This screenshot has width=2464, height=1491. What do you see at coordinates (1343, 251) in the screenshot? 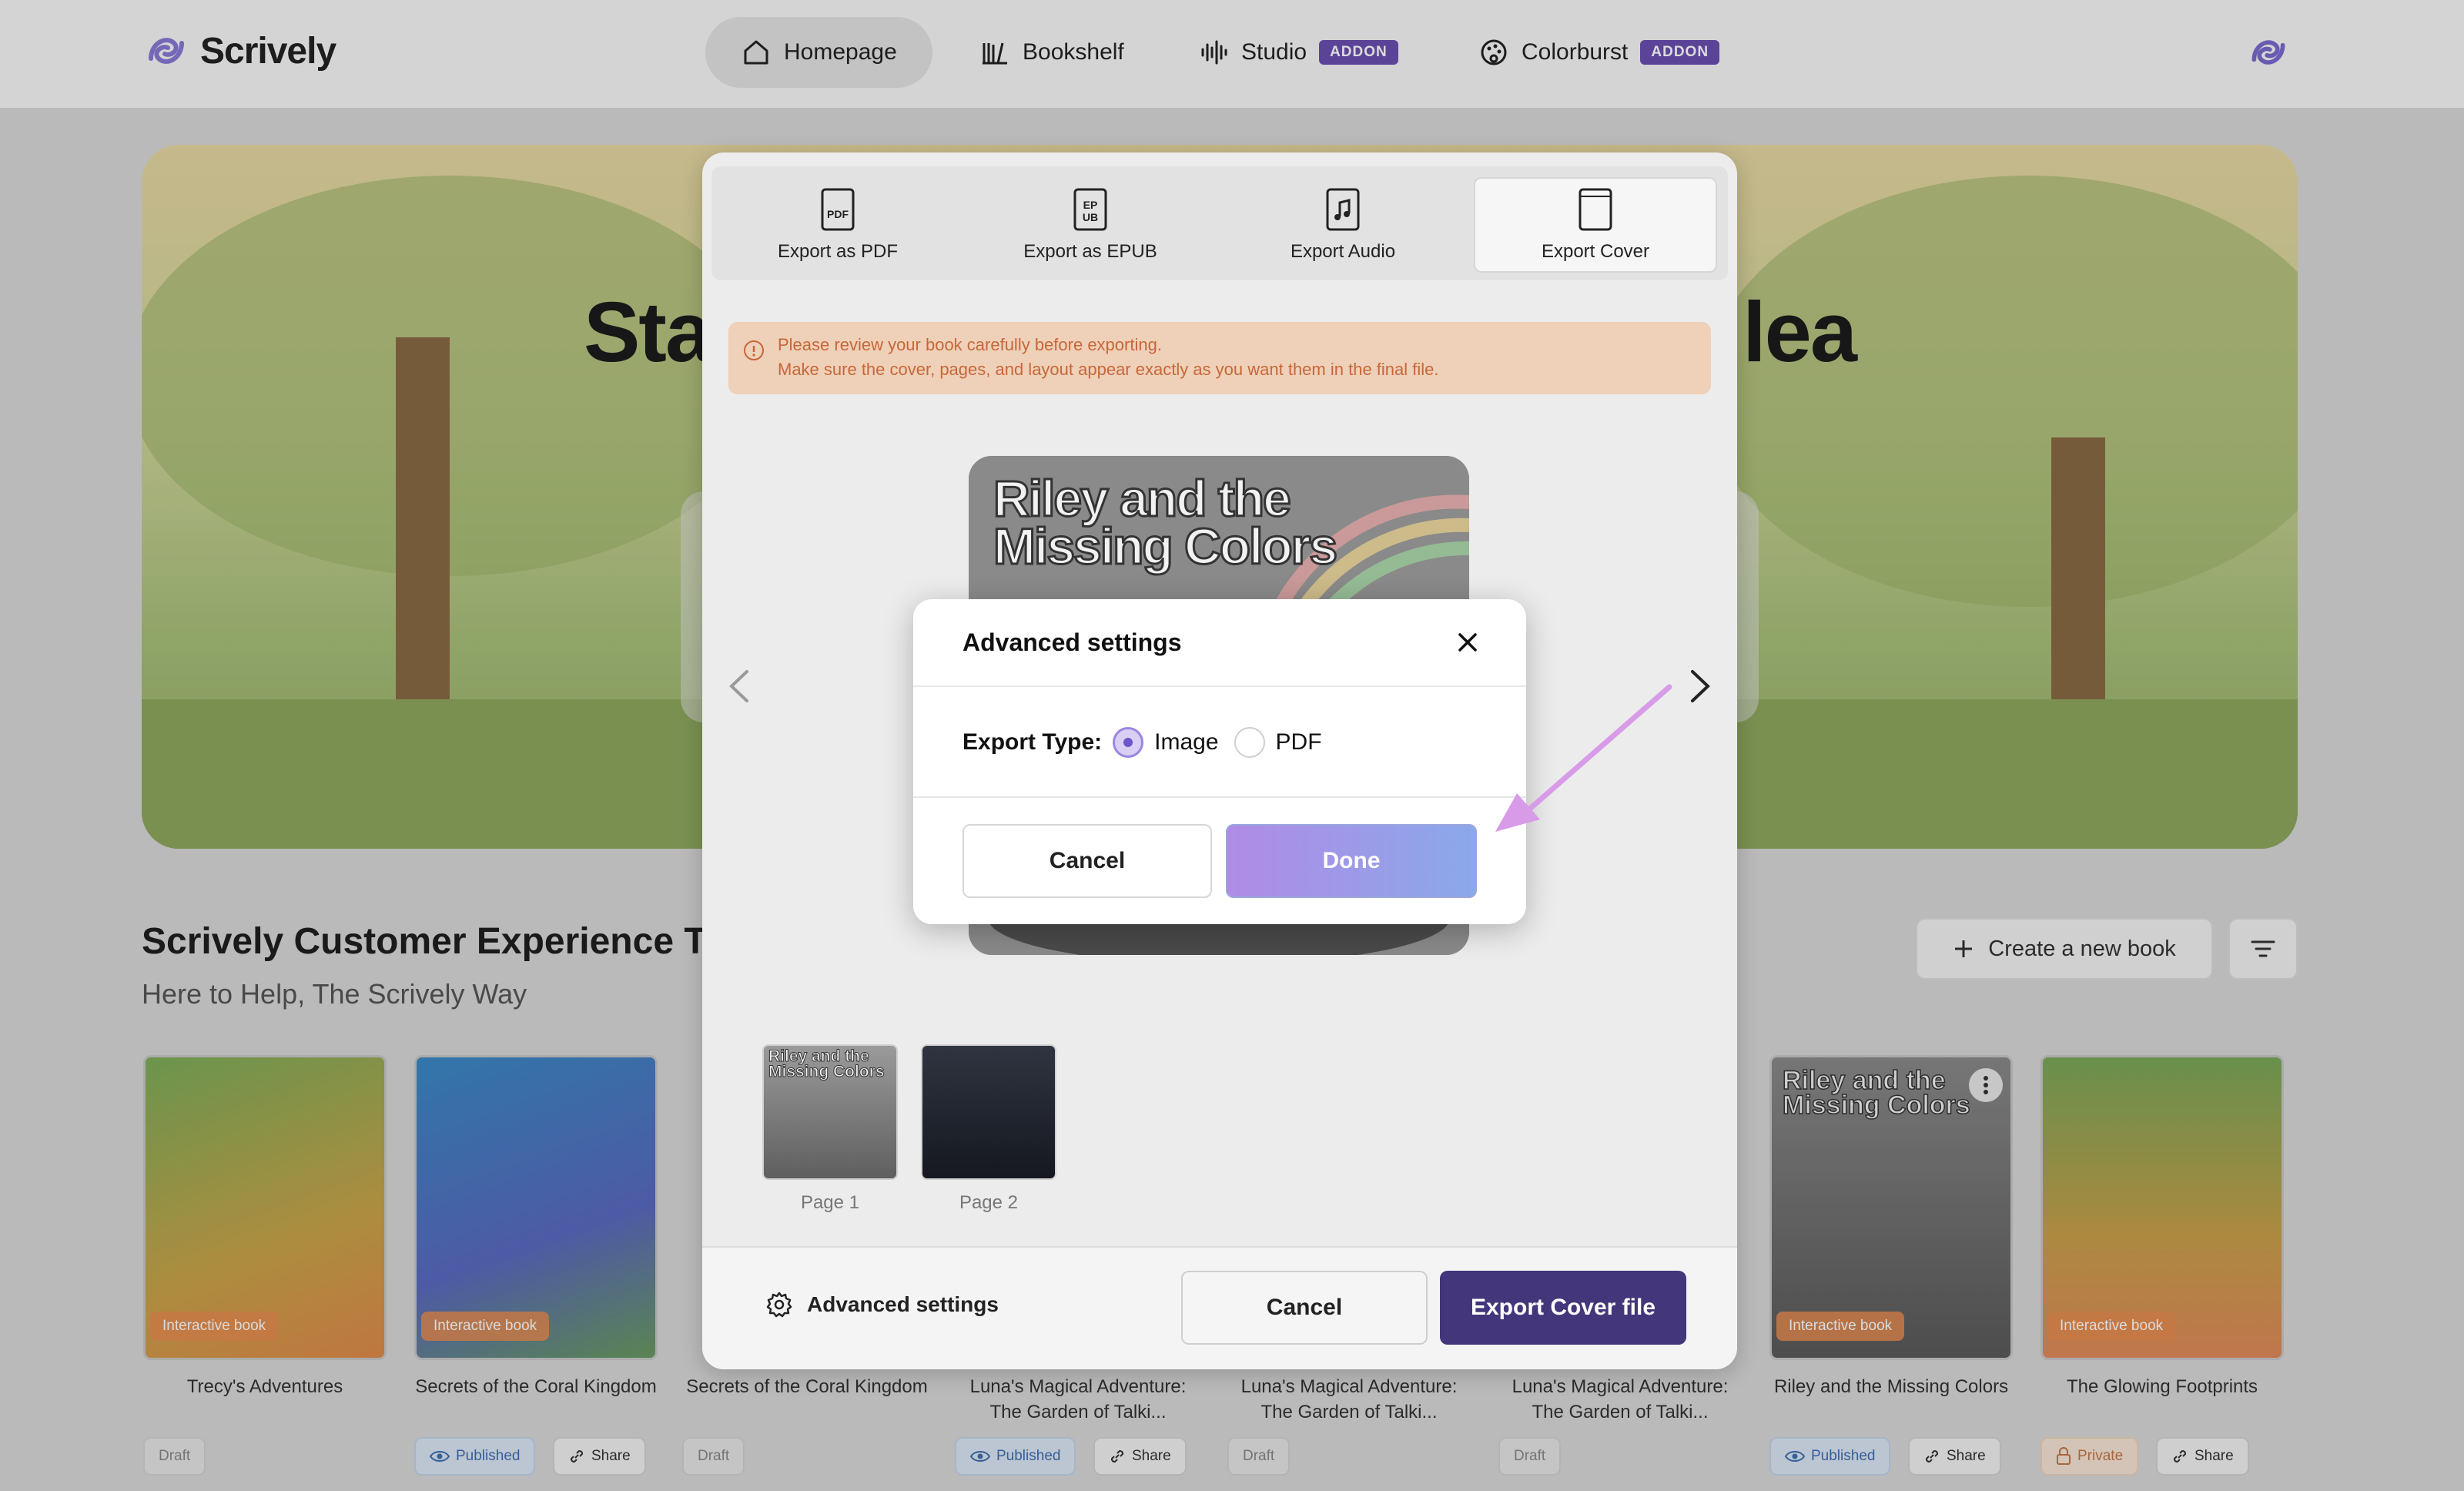
I see `tab-label: Export Audio` at bounding box center [1343, 251].